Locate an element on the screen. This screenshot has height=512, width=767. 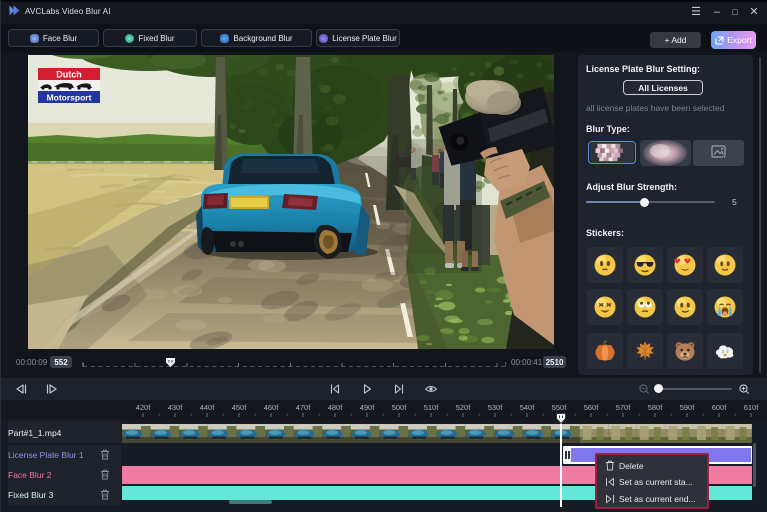
svg-text: Dutch is located at coordinates (69, 75).